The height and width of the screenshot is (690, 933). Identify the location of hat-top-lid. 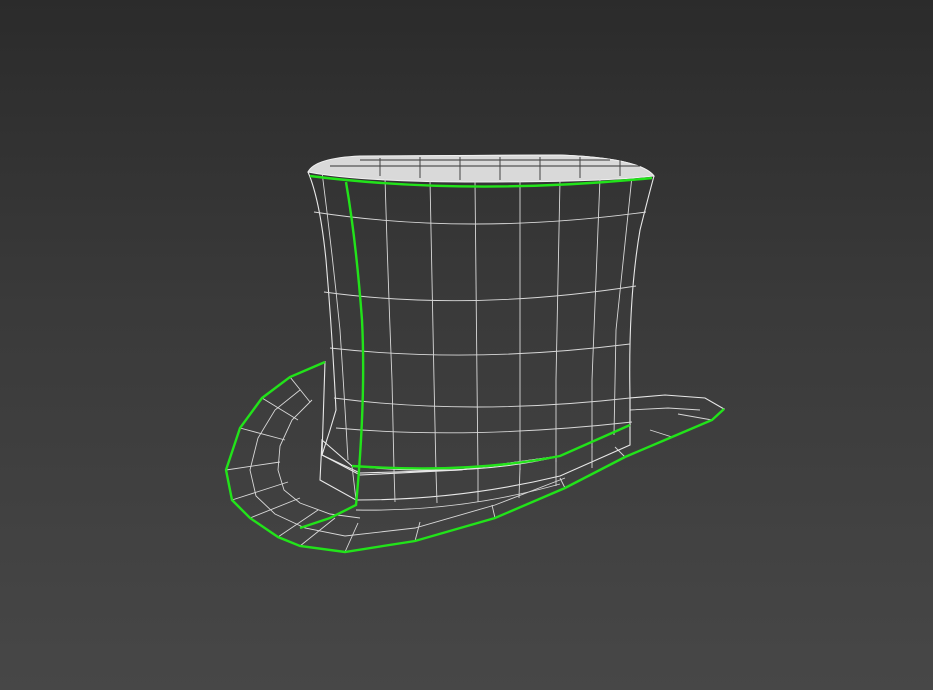
(481, 168).